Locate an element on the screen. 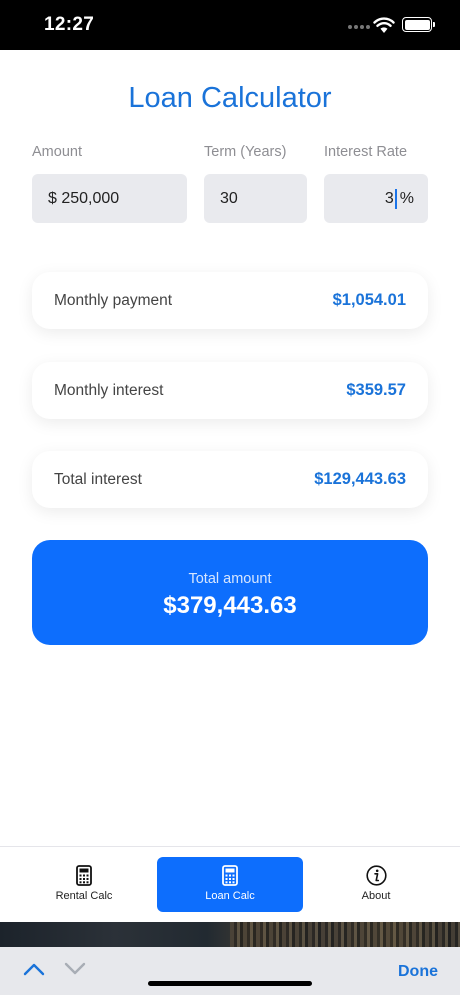  monthly-payment-value: $1,054.01 is located at coordinates (369, 300).